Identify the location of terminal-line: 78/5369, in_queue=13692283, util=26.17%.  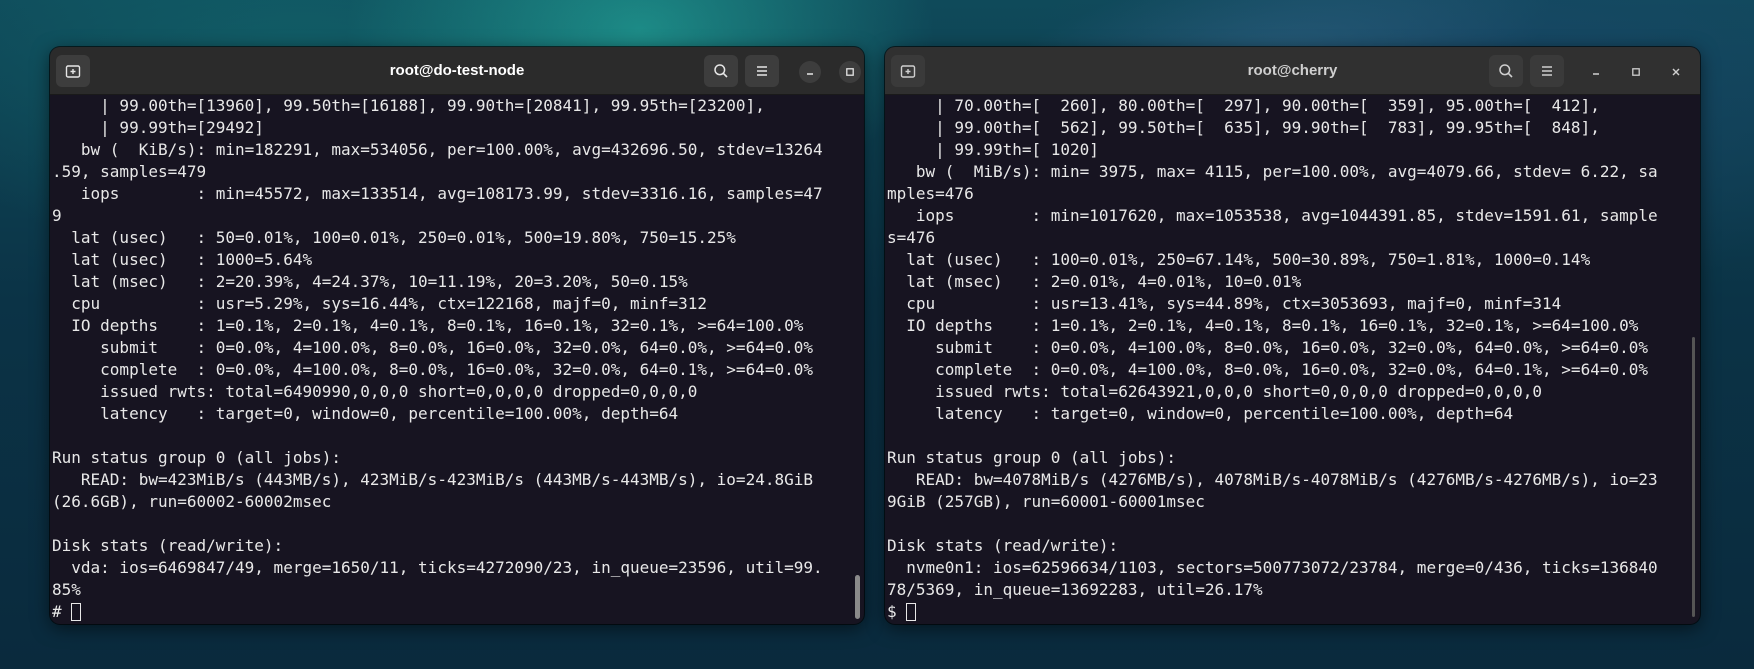
(1075, 589).